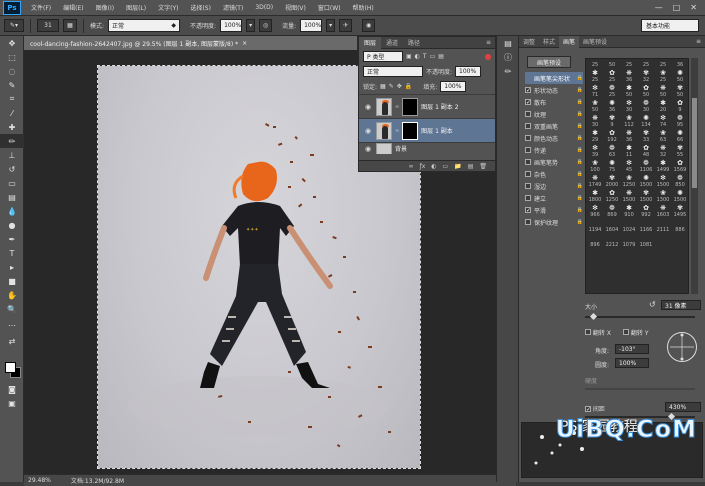  I want to click on filter-type-icon: T, so click(425, 56).